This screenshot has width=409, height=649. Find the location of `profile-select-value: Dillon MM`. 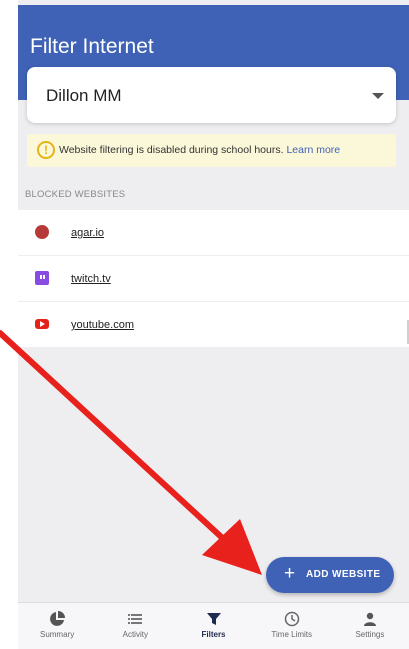

profile-select-value: Dillon MM is located at coordinates (84, 95).